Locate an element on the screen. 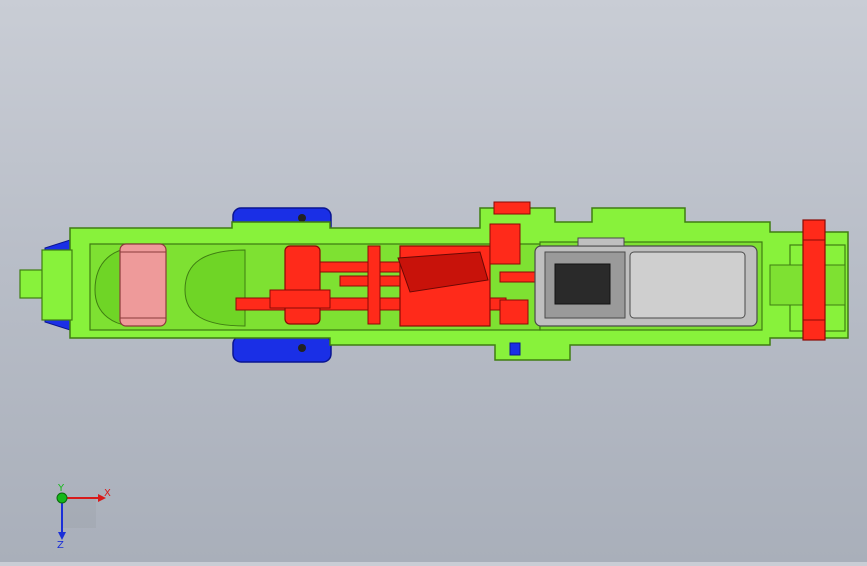 The height and width of the screenshot is (566, 867). gray-inner-cylinder is located at coordinates (646, 282).